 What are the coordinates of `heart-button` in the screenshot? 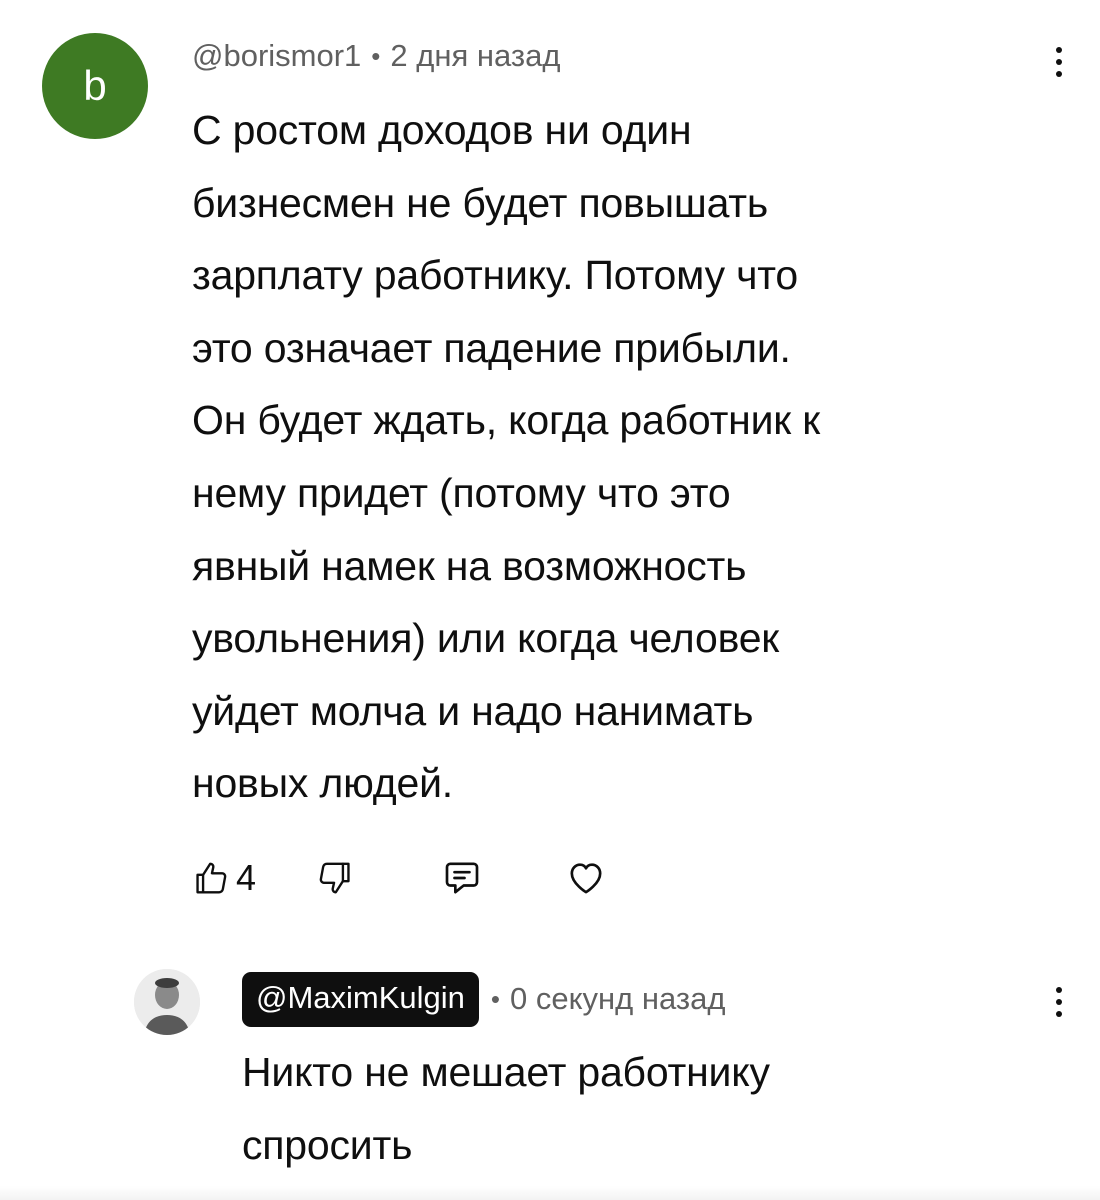 It's located at (586, 878).